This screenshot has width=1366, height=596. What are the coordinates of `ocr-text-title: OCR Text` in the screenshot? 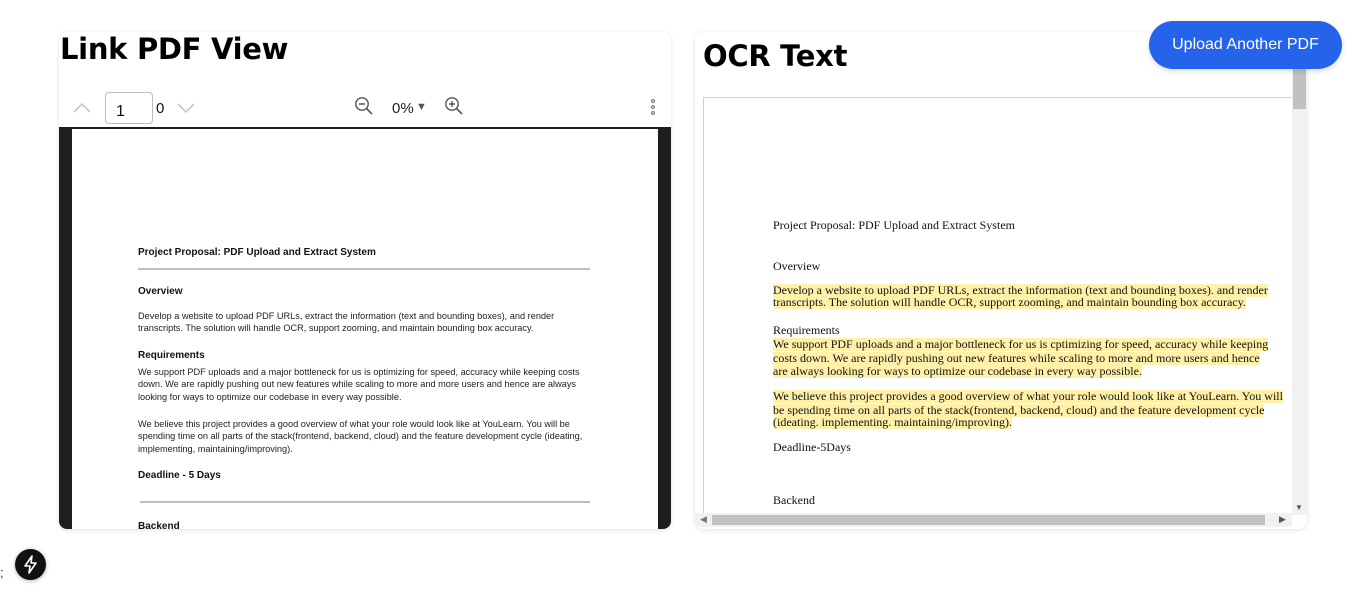 It's located at (775, 56).